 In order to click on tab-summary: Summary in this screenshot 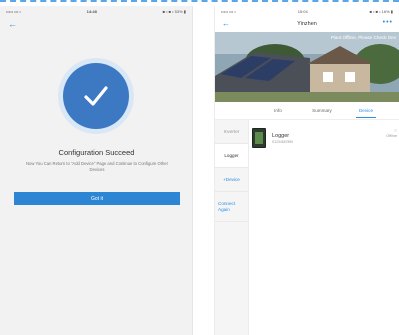, I will do `click(322, 111)`.